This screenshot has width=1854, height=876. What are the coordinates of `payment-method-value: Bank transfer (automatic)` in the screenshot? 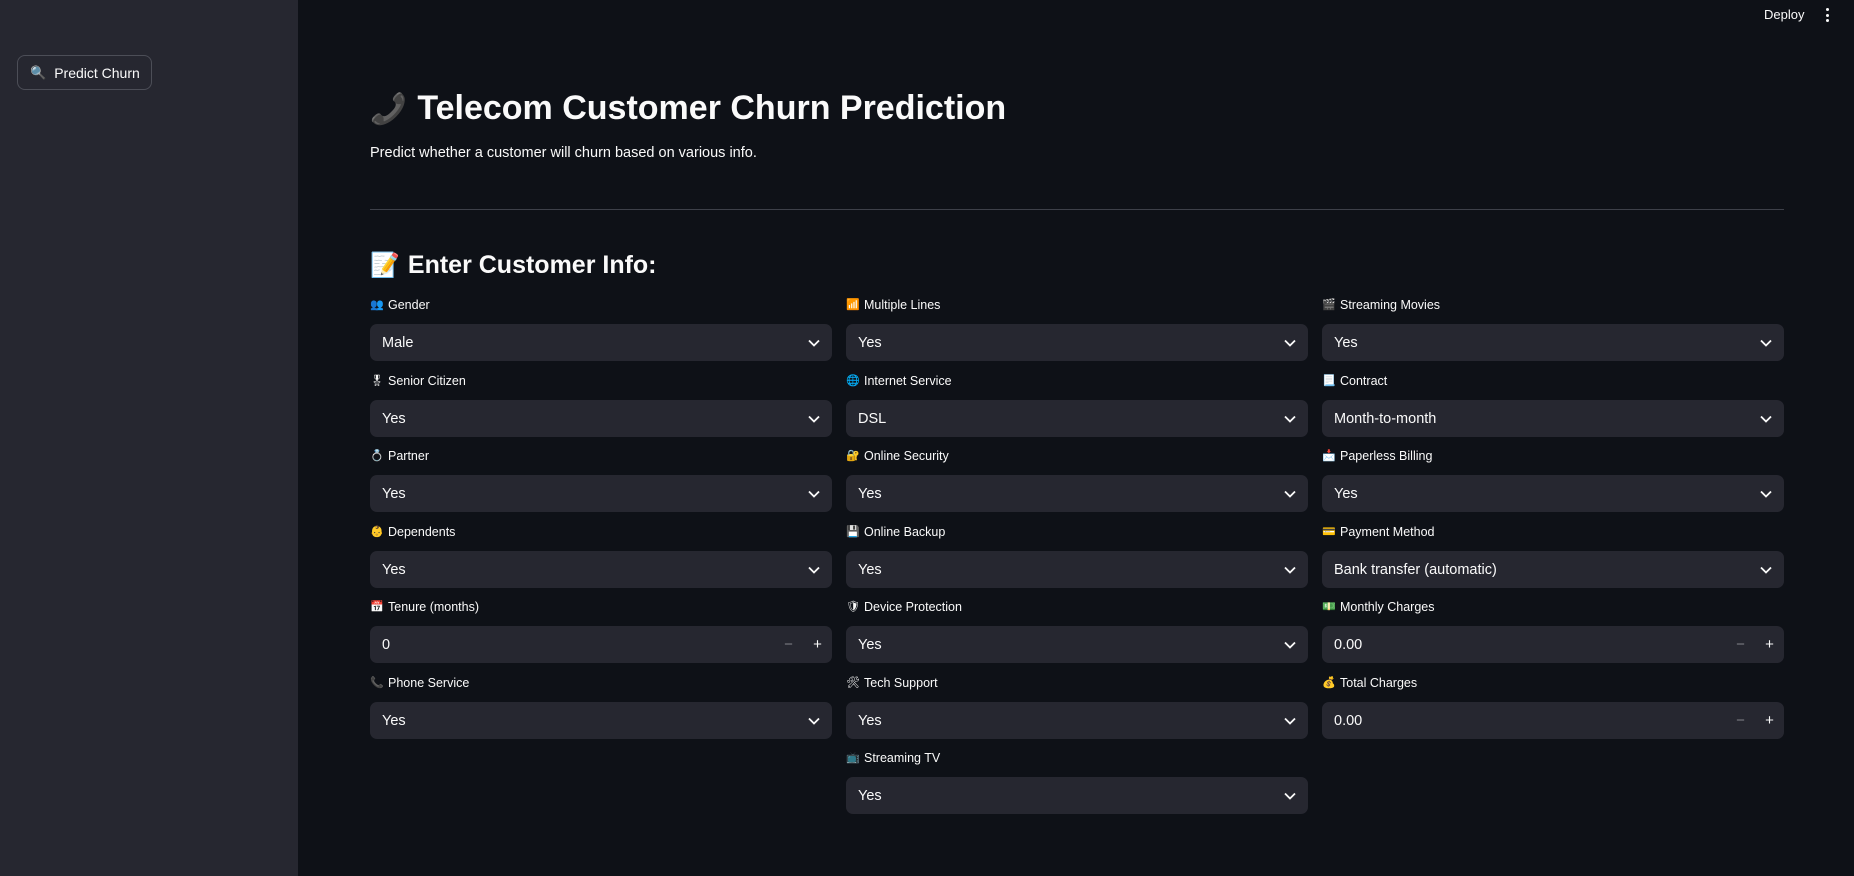 It's located at (1415, 569).